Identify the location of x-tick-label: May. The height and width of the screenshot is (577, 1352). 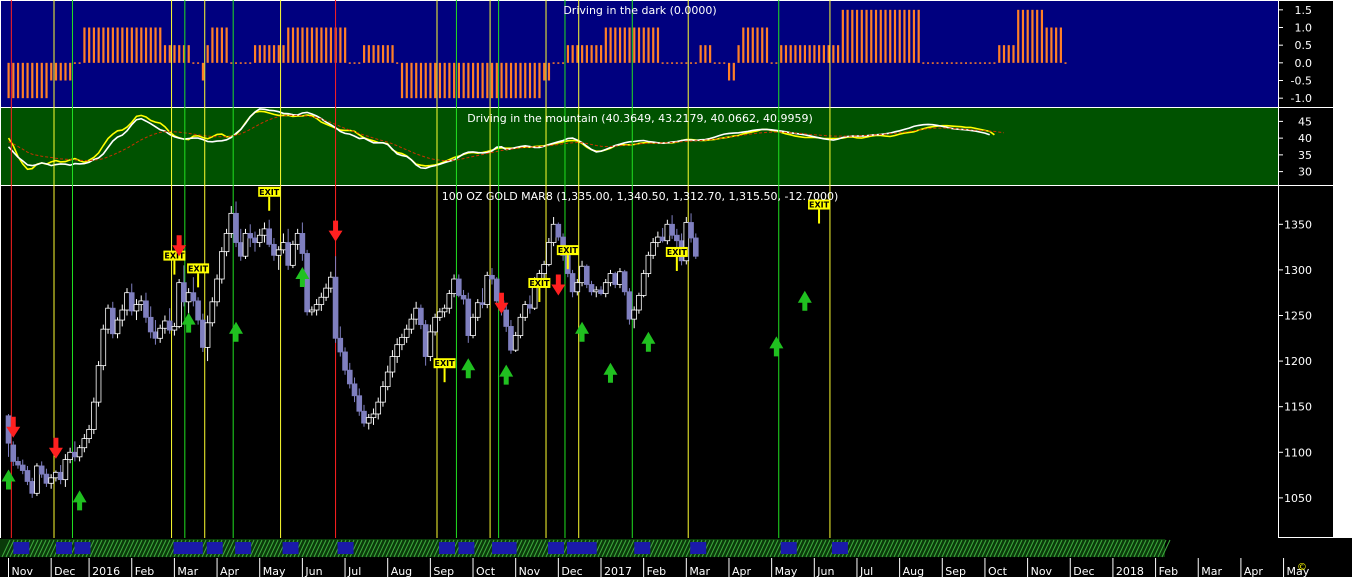
(274, 571).